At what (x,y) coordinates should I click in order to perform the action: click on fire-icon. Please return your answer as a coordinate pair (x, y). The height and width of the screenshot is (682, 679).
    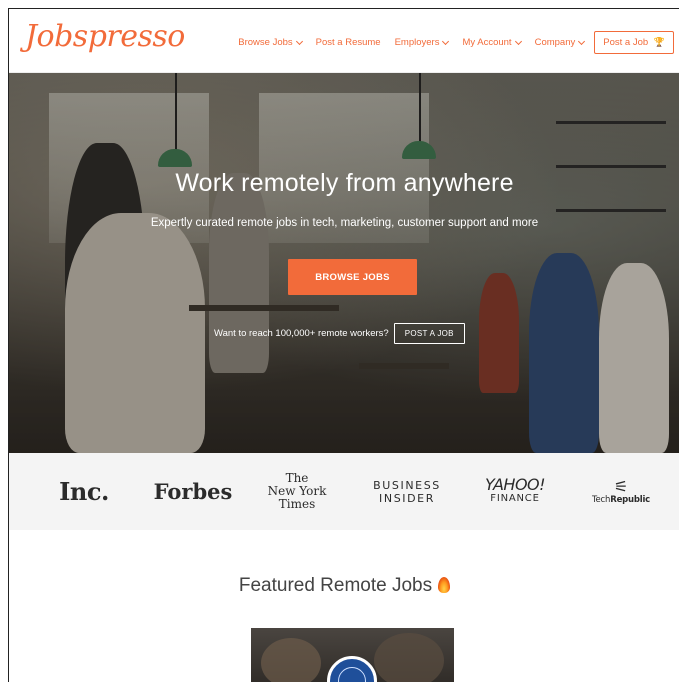
    Looking at the image, I should click on (444, 585).